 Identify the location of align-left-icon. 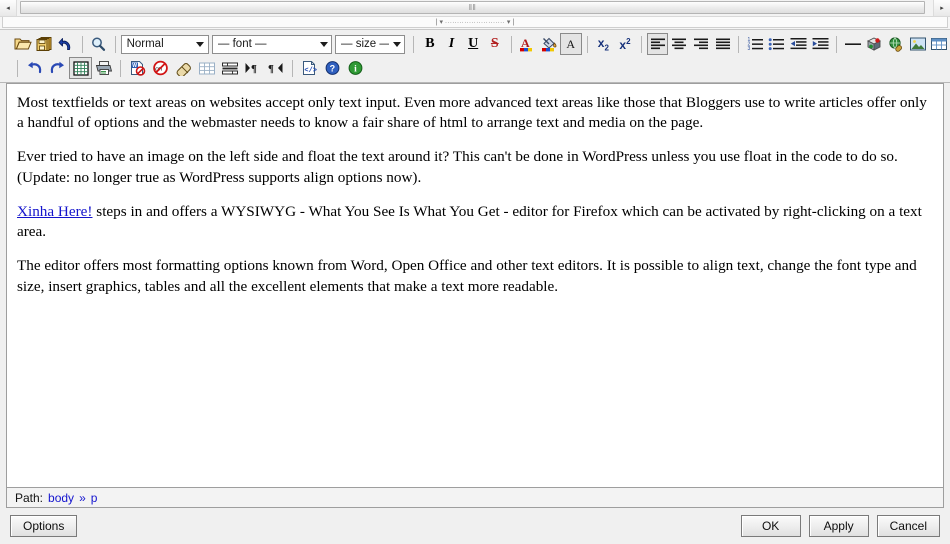
(657, 44).